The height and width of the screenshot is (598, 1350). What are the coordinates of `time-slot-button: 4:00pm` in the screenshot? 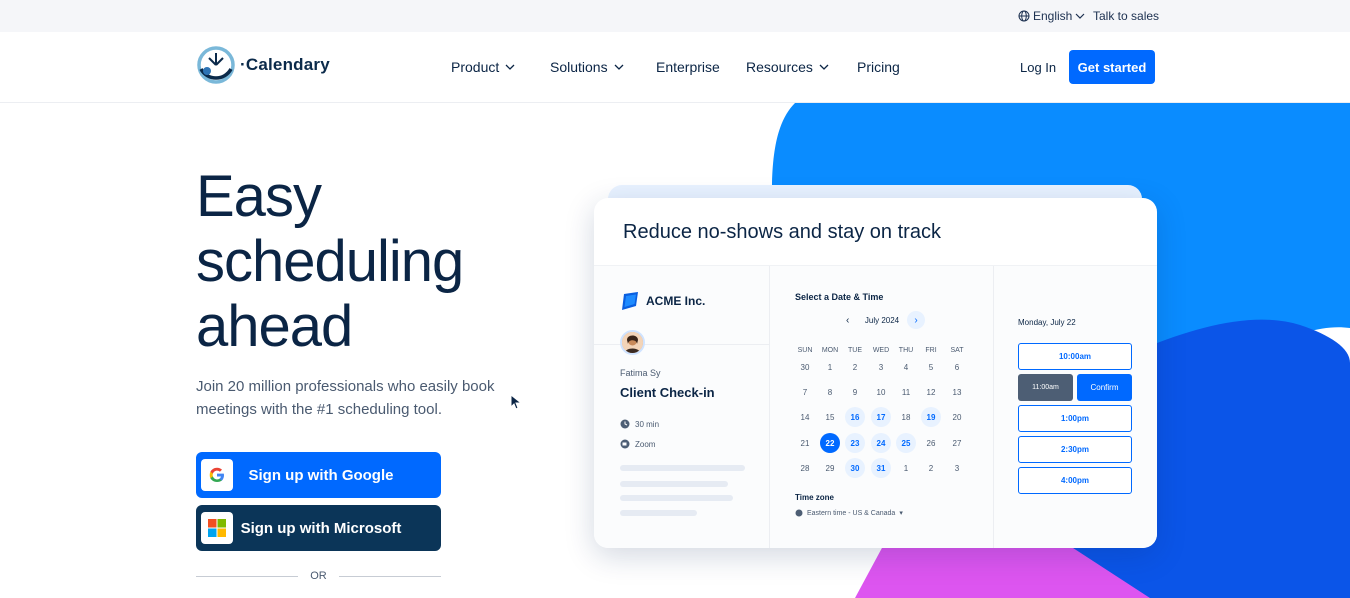 It's located at (1075, 480).